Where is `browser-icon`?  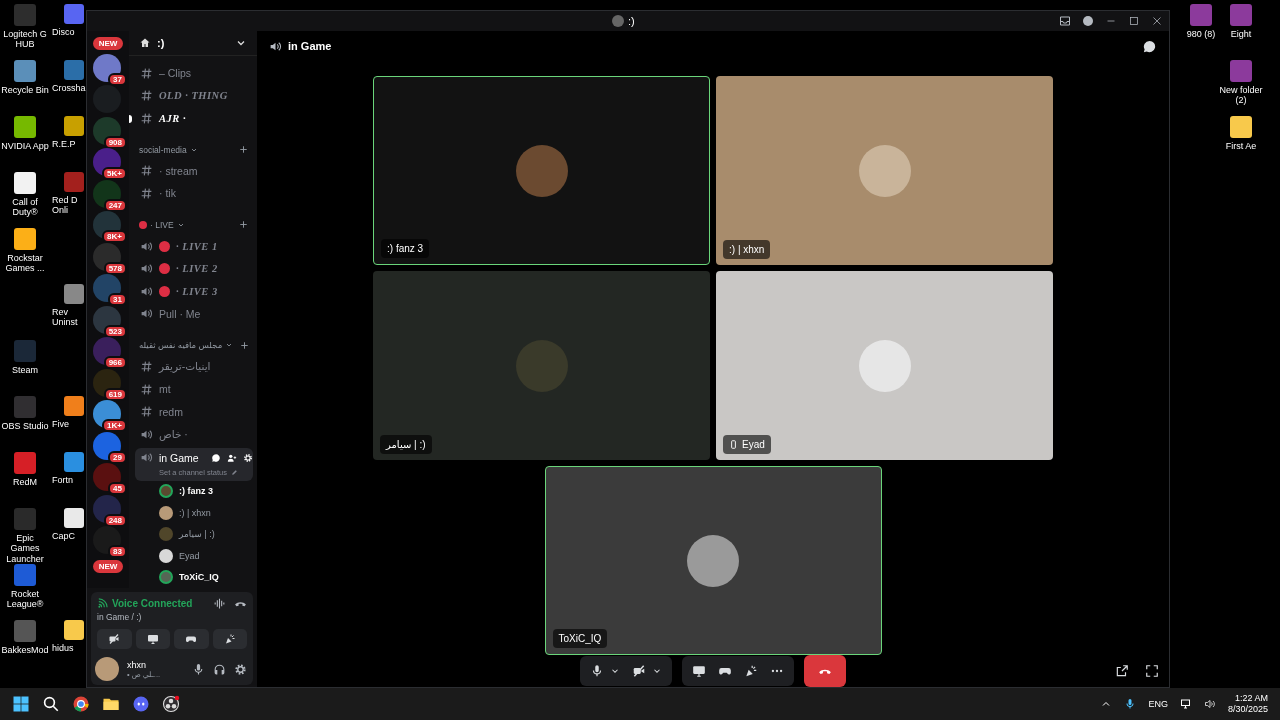 browser-icon is located at coordinates (81, 704).